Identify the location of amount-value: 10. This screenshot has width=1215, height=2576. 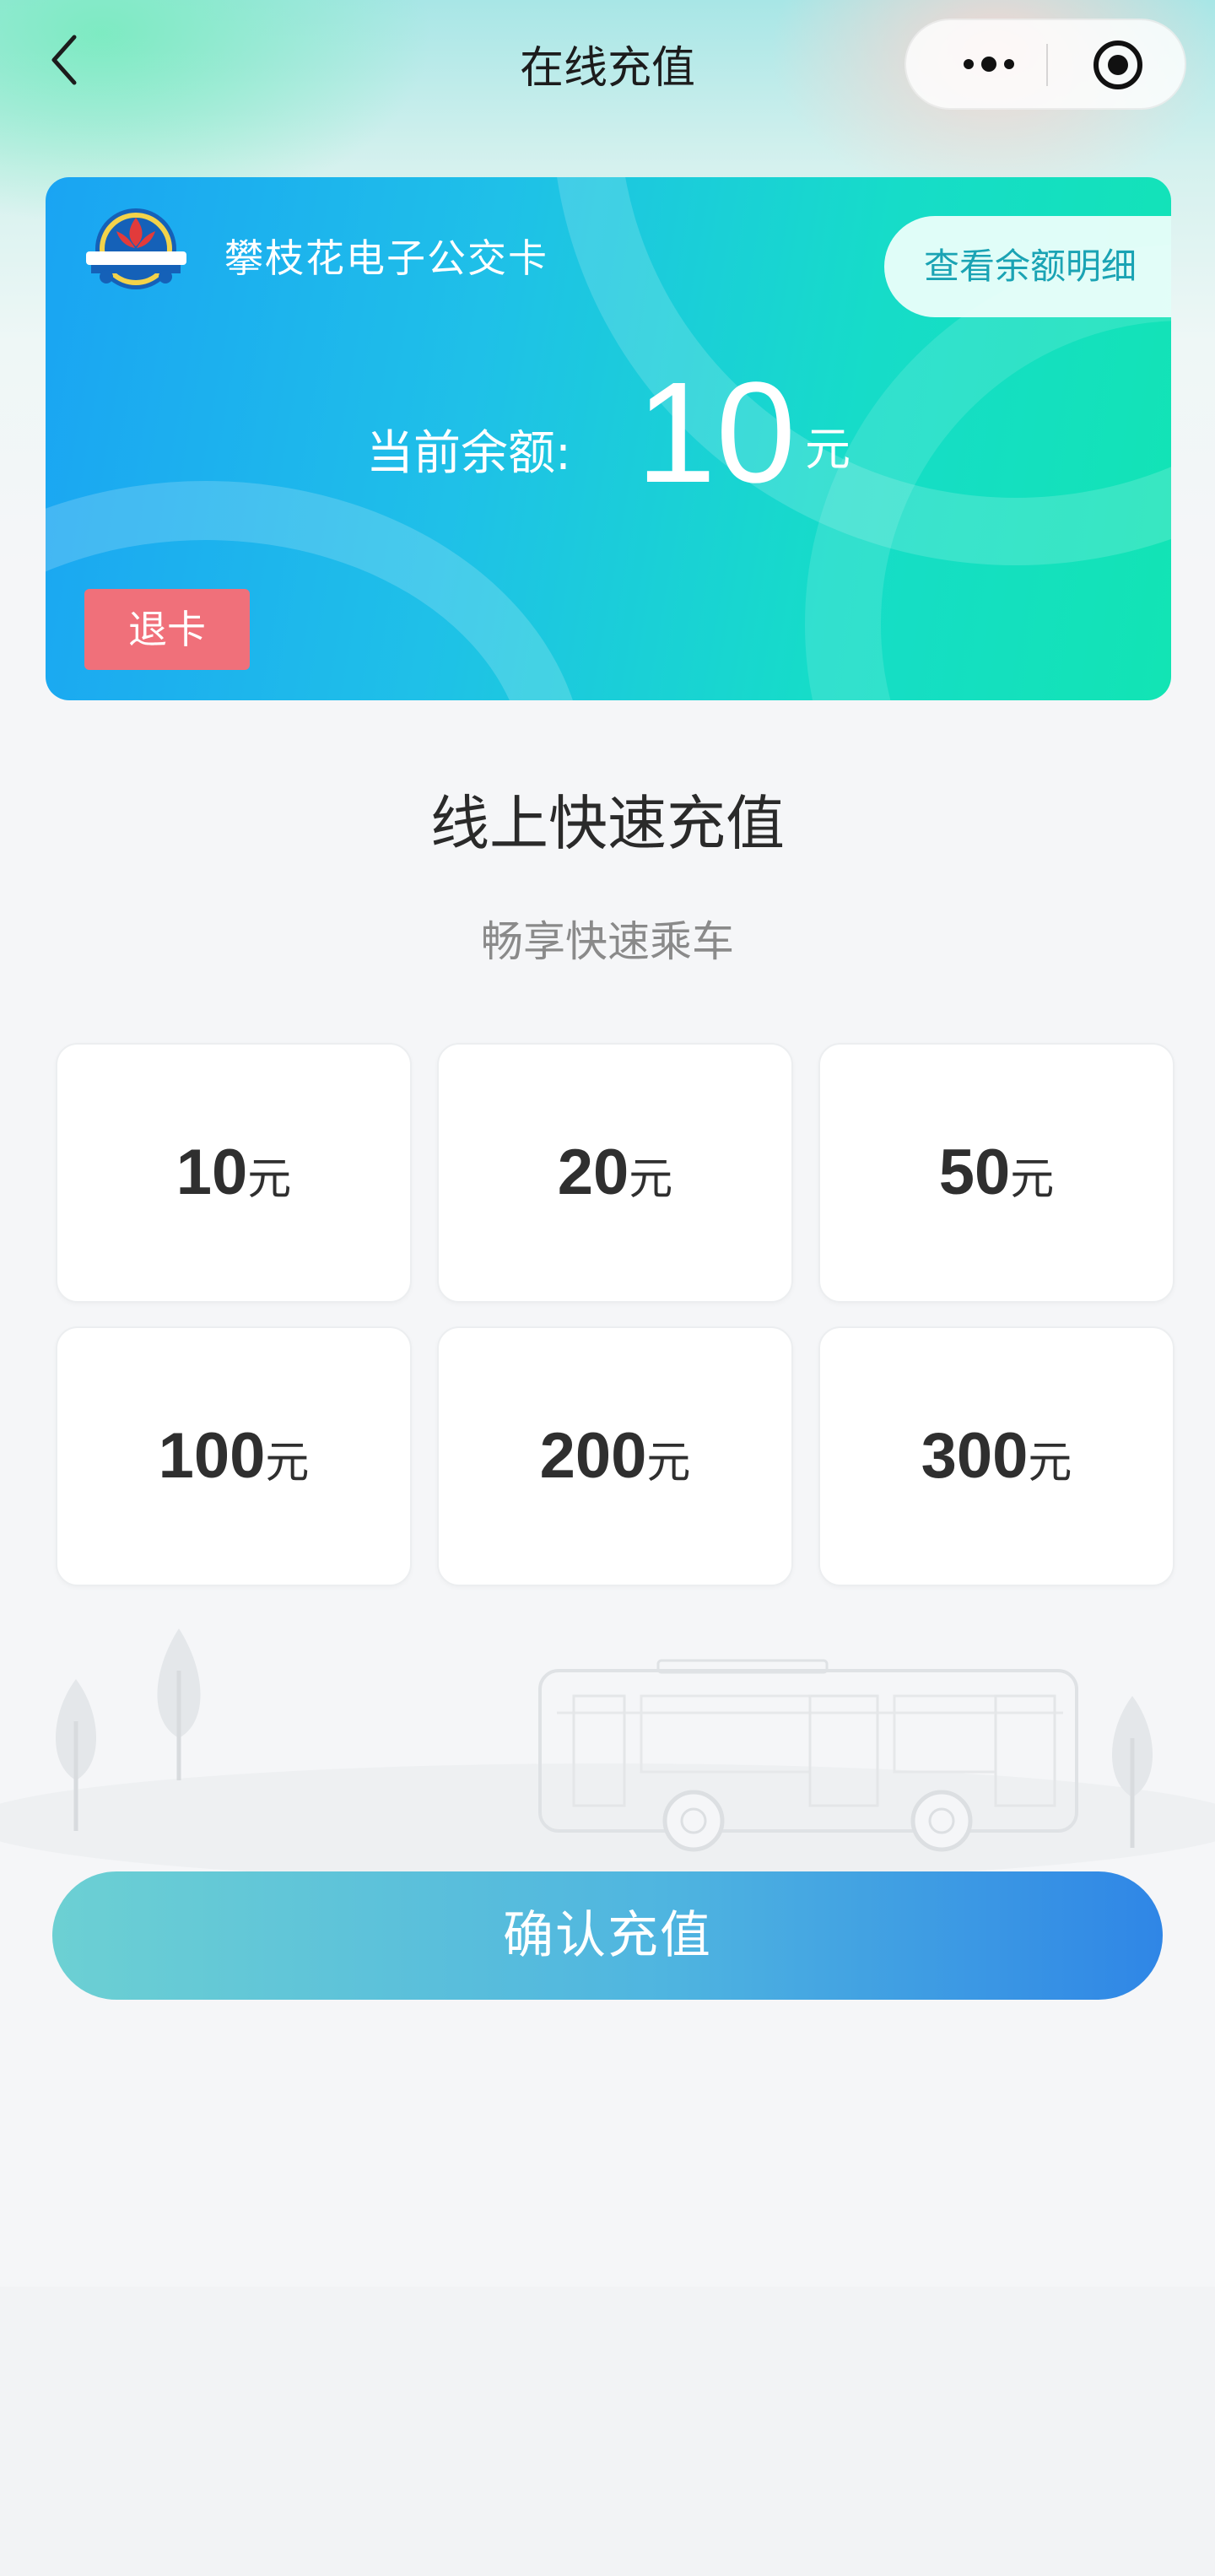
(212, 1172).